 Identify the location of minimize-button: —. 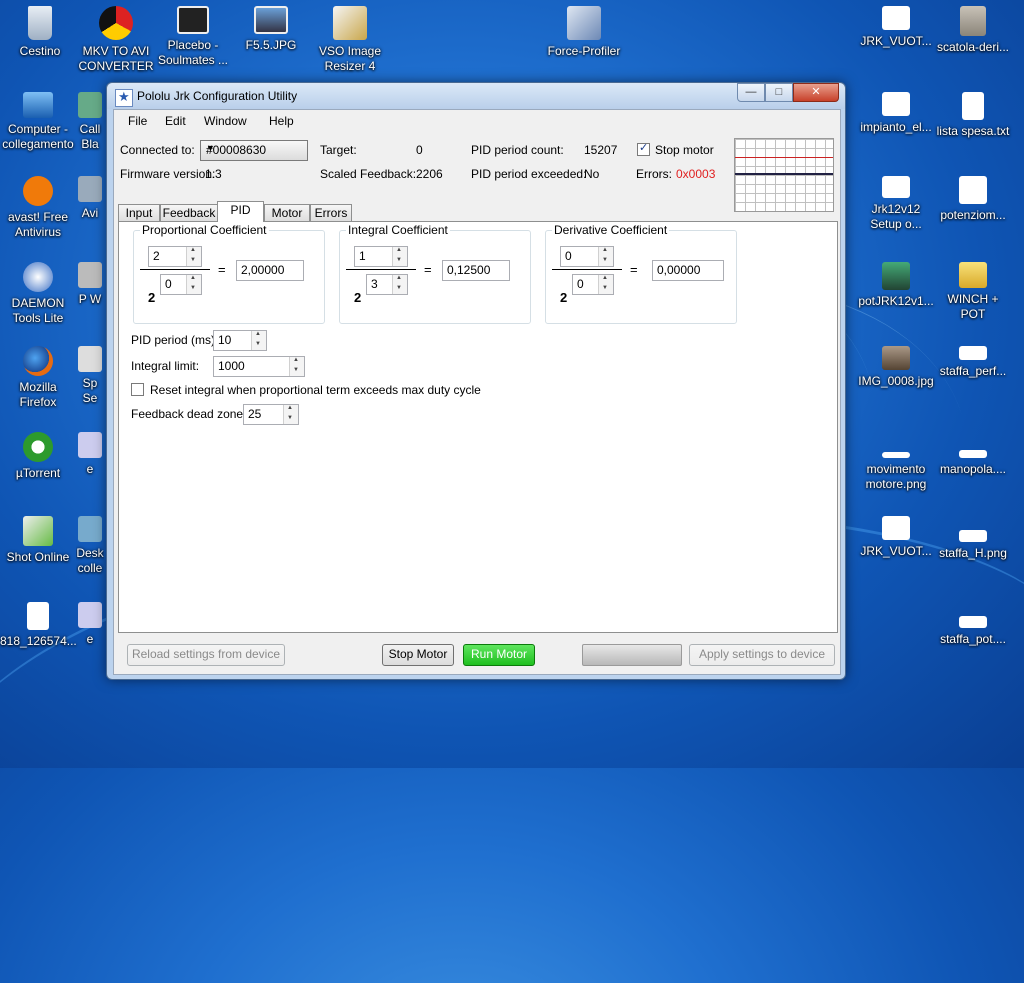
(751, 92).